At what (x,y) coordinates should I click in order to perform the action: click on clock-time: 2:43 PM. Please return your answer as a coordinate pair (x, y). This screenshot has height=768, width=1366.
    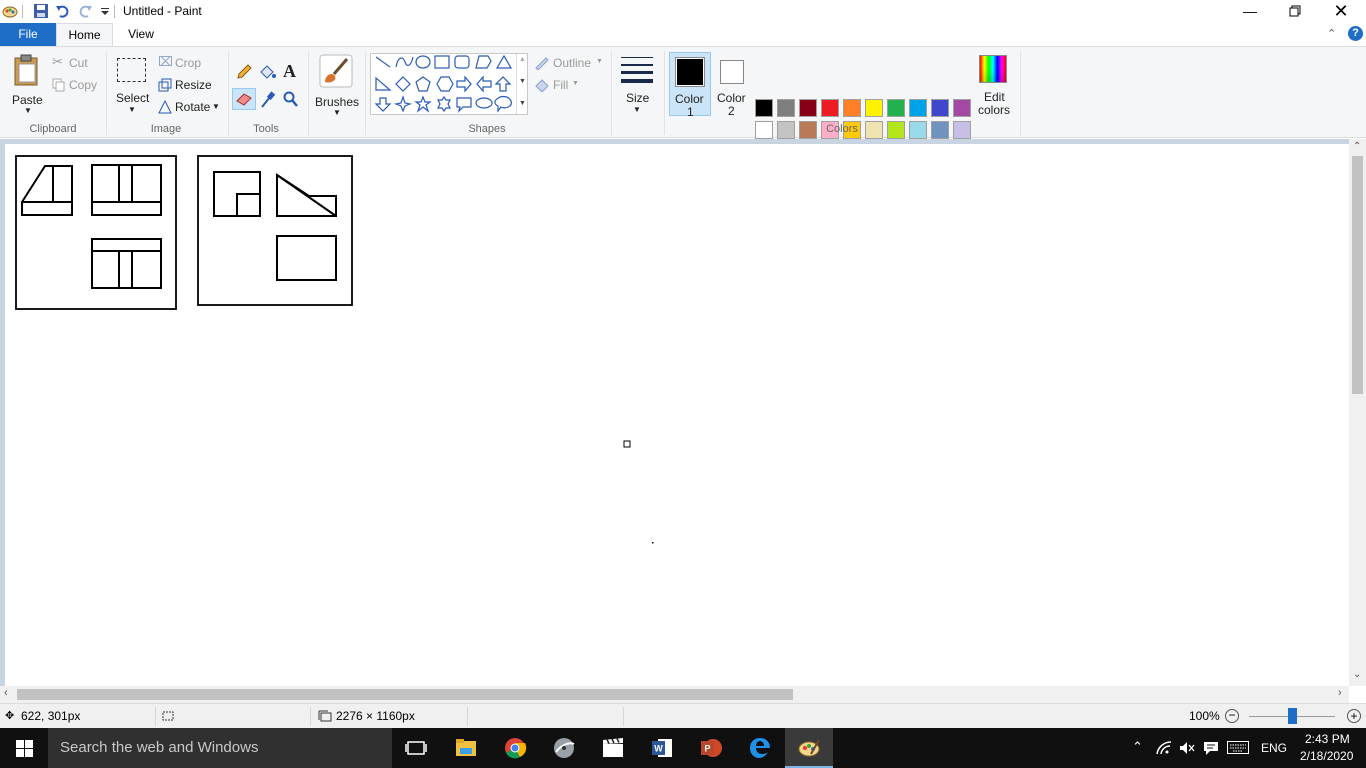
    Looking at the image, I should click on (1327, 739).